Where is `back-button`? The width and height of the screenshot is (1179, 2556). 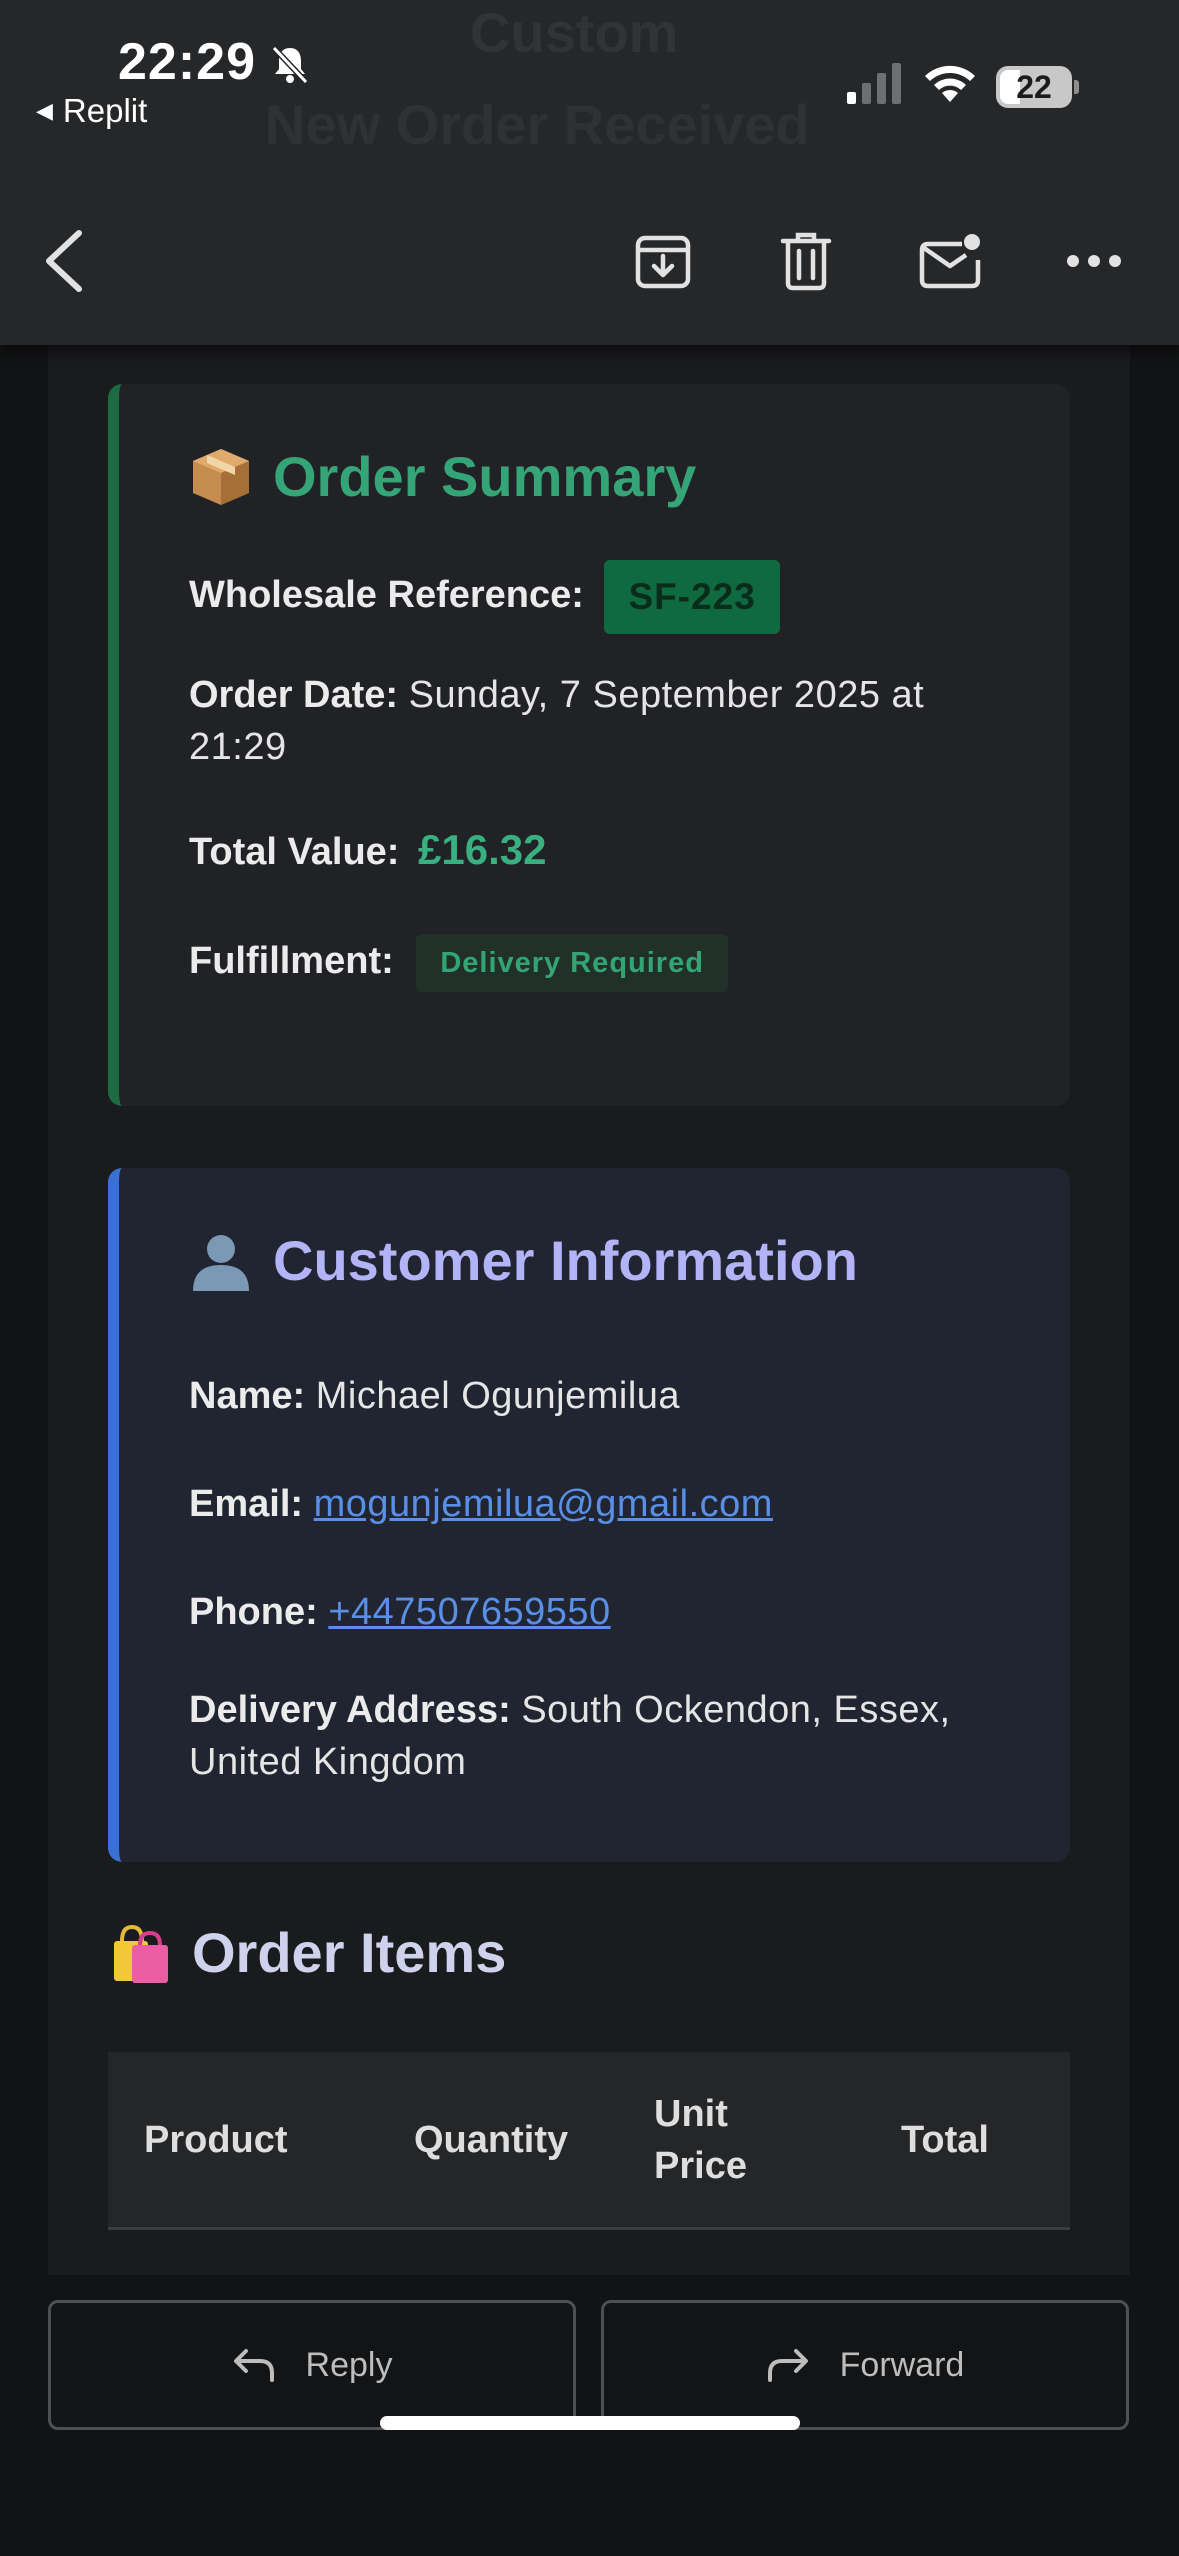 back-button is located at coordinates (64, 261).